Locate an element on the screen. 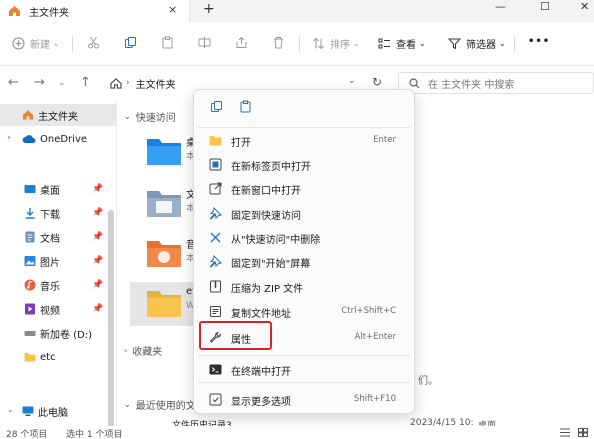  up-arrow-icon: ↑ is located at coordinates (85, 82).